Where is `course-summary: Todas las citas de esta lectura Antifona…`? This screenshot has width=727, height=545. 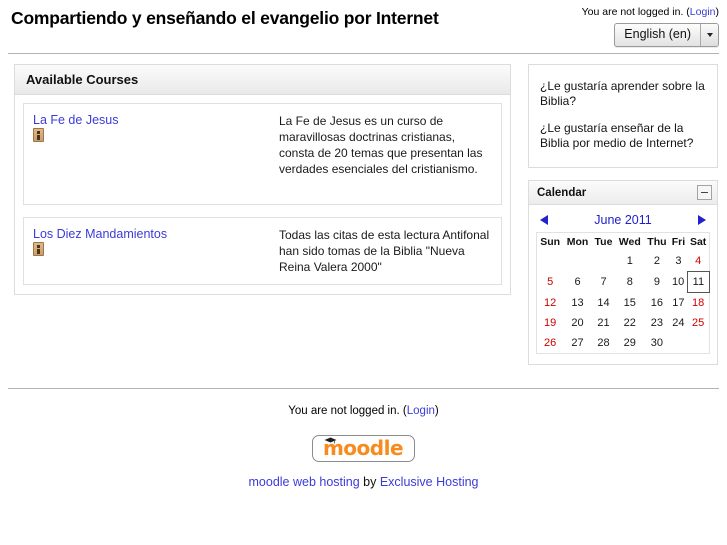 course-summary: Todas las citas de esta lectura Antifona… is located at coordinates (384, 251).